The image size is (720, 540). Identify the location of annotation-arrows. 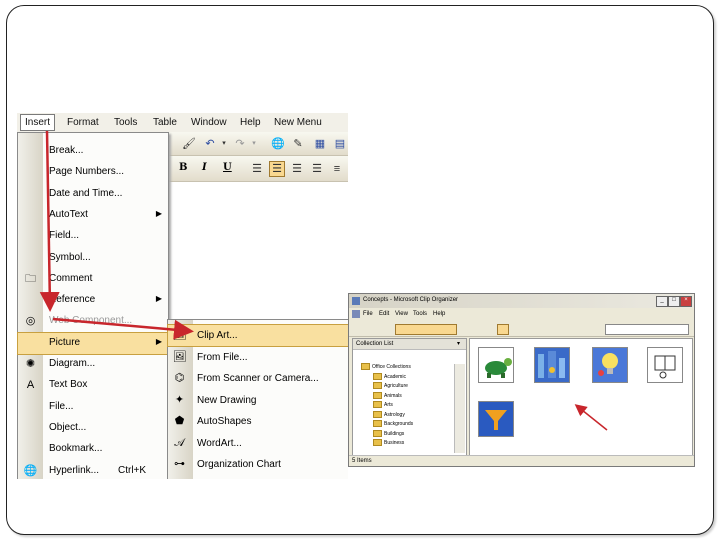
(116, 235).